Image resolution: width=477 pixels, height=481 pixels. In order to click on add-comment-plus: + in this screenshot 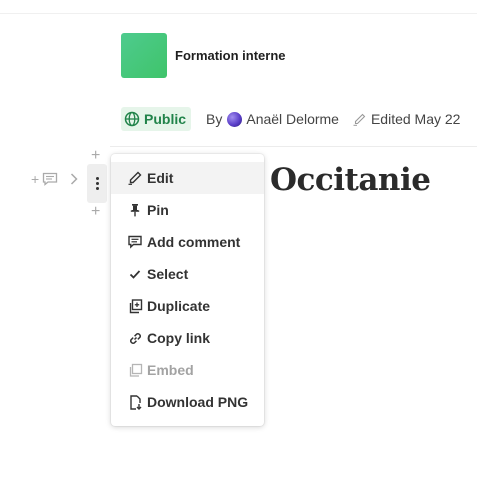, I will do `click(35, 179)`.